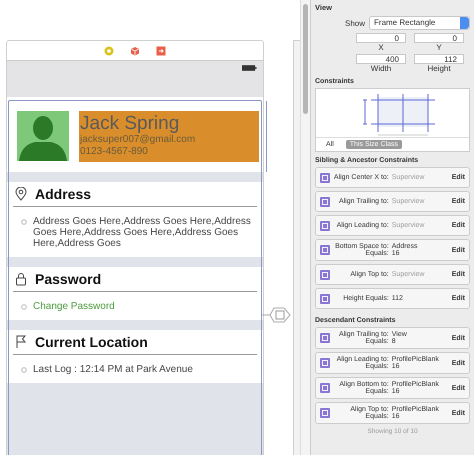 This screenshot has width=474, height=455. Describe the element at coordinates (91, 342) in the screenshot. I see `section-title: Current Location` at that location.